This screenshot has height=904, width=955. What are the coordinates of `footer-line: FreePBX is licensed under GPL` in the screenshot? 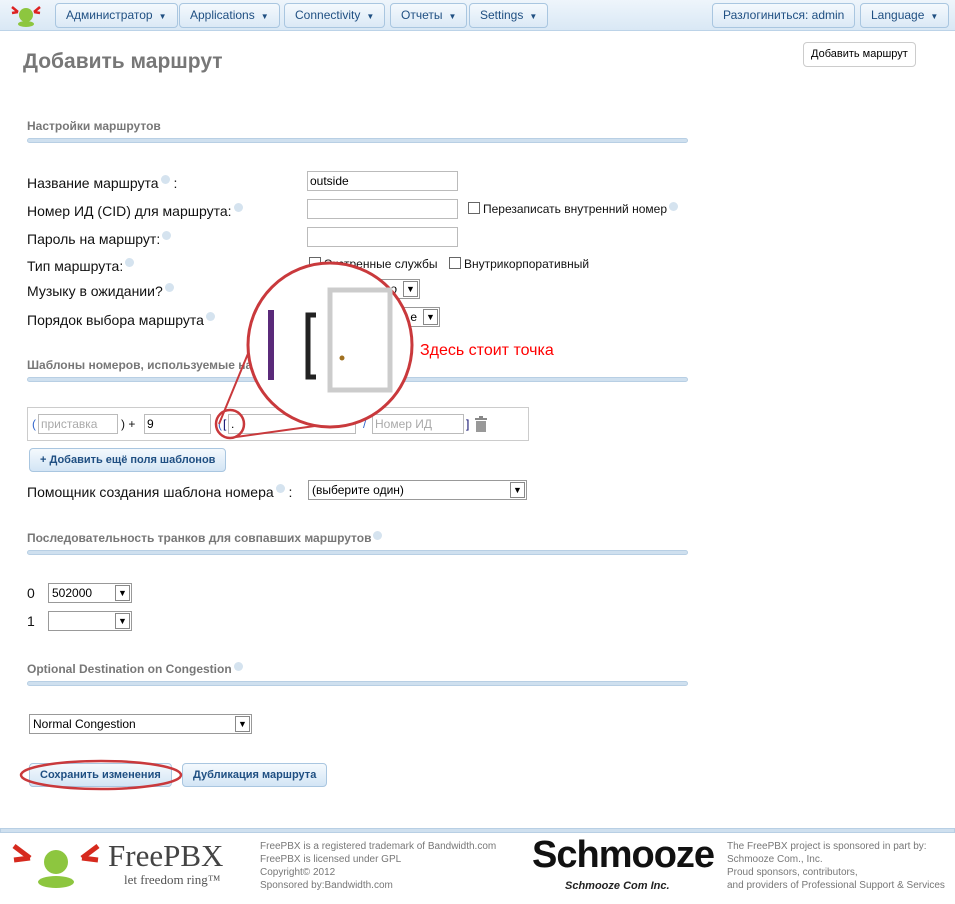 It's located at (331, 859).